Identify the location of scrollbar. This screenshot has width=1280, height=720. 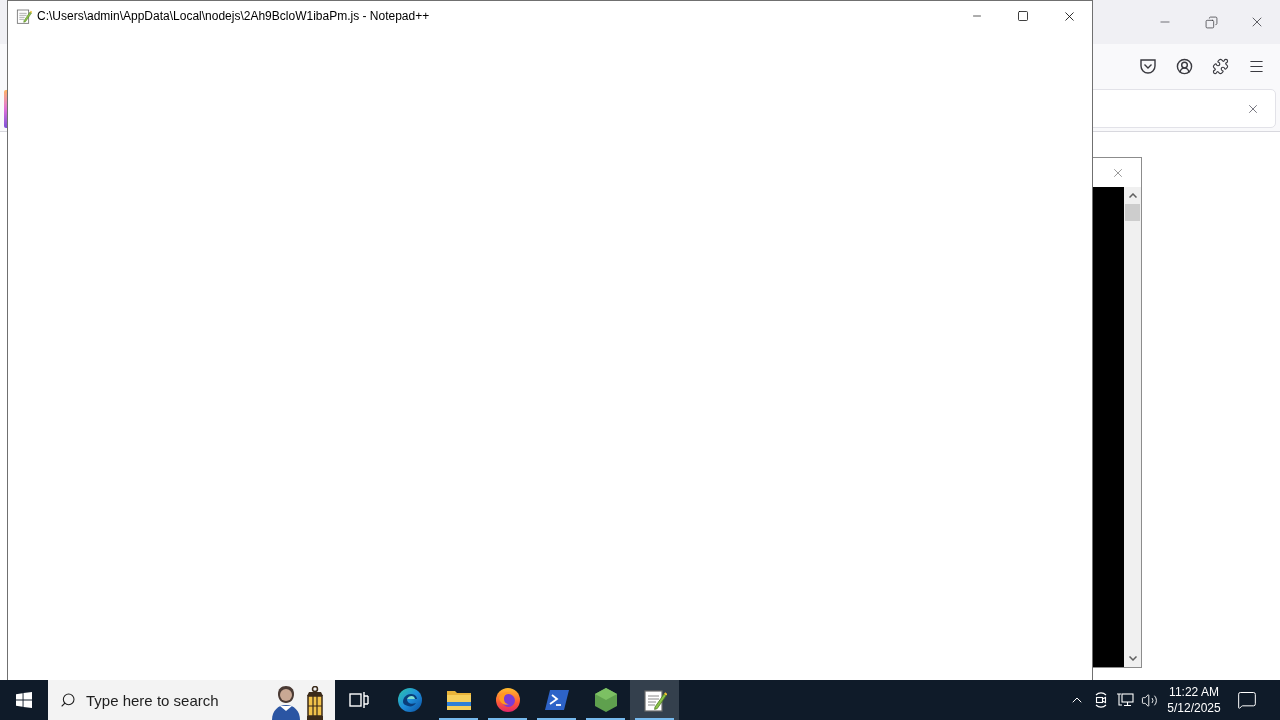
(1132, 427).